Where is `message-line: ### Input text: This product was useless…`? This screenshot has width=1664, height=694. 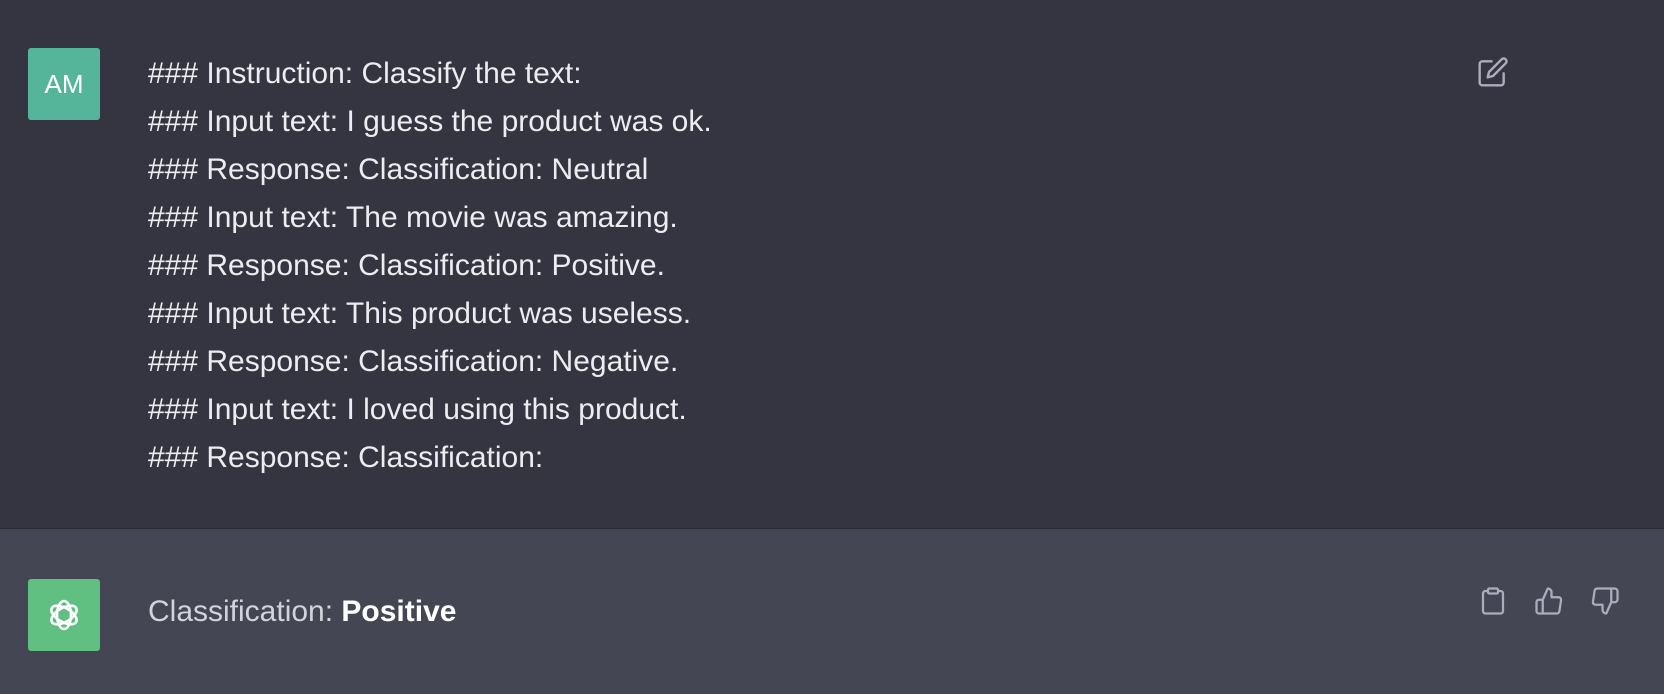 message-line: ### Input text: This product was useless… is located at coordinates (420, 313).